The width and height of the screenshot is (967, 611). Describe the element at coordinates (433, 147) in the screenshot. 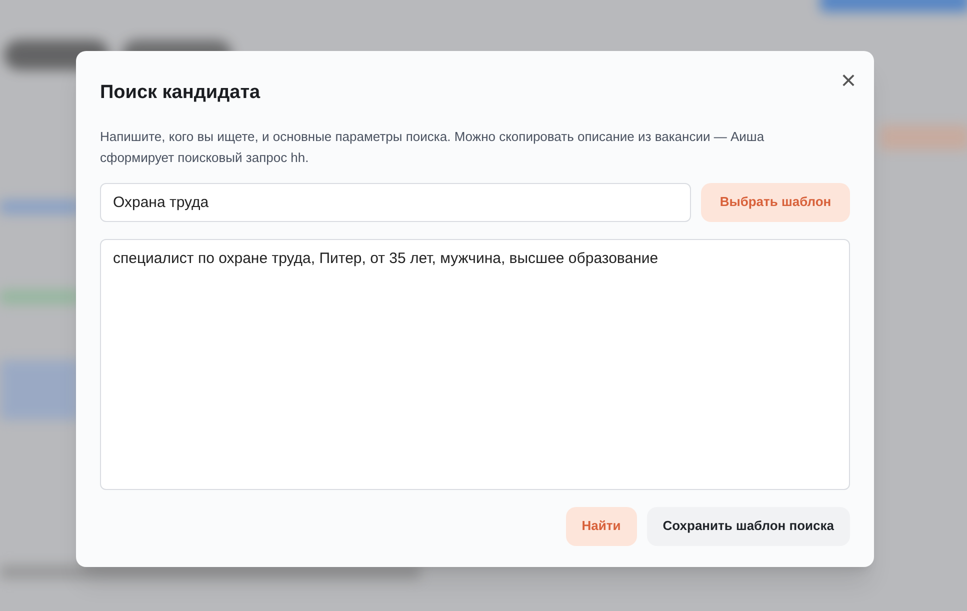

I see `dialog-description: Напишите, кого вы ищете, и основные параметры поиска. Можно скопировать описание из вакансии — Аиша сформирует поисковый запрос hh.` at that location.